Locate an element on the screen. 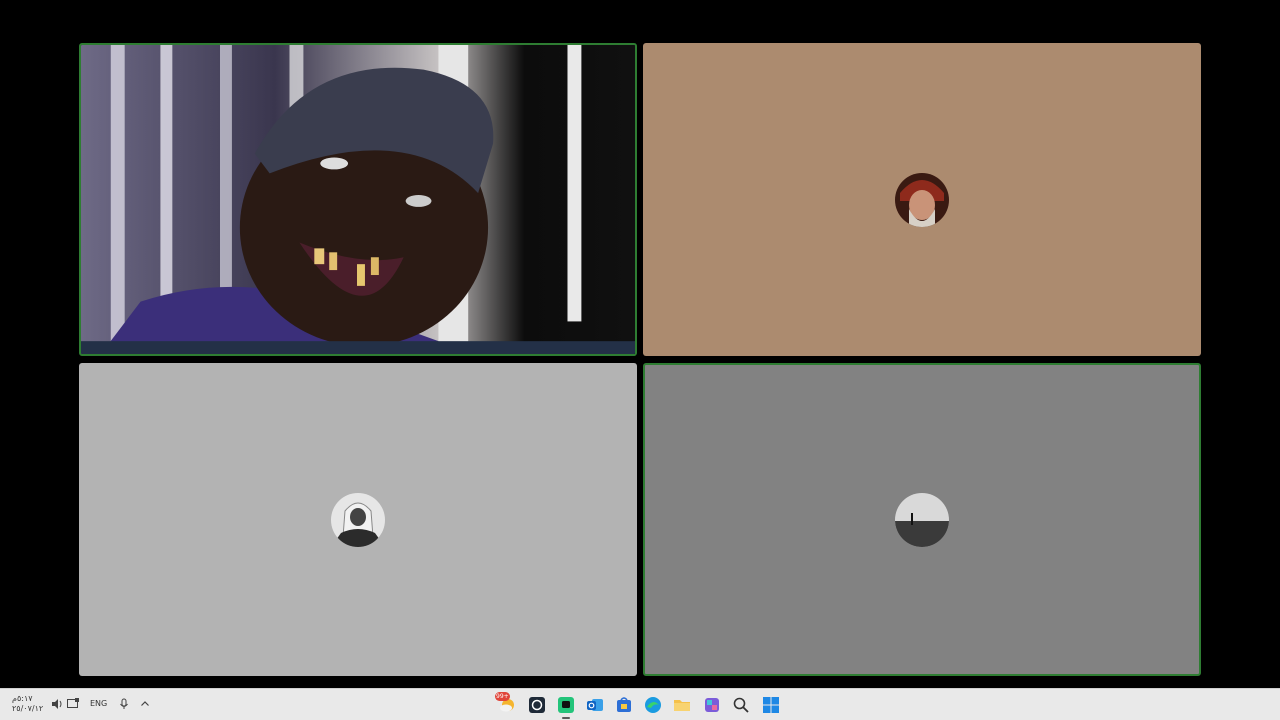 The height and width of the screenshot is (720, 1280). language-indicator: ENG is located at coordinates (98, 703).